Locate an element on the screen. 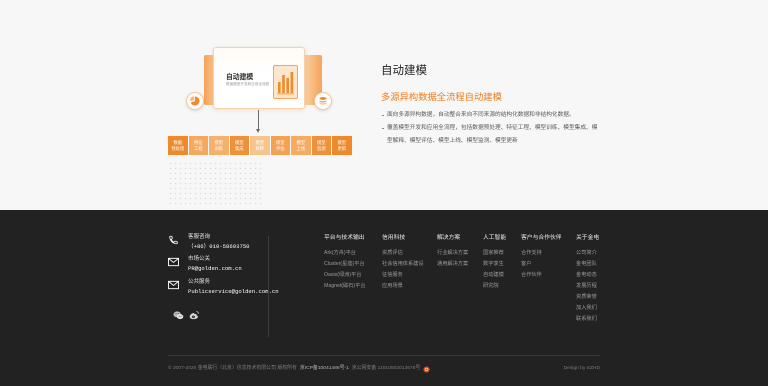 Image resolution: width=768 pixels, height=386 pixels. contact-label: 公共服务 is located at coordinates (199, 282).